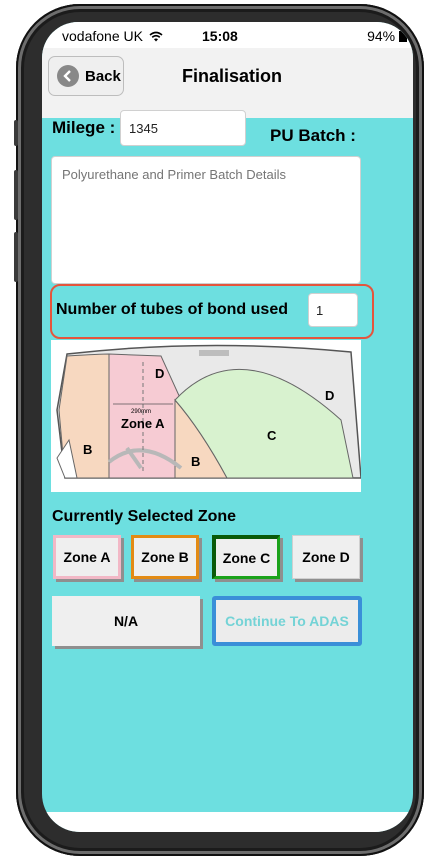  I want to click on home-indicator-area, so click(227, 822).